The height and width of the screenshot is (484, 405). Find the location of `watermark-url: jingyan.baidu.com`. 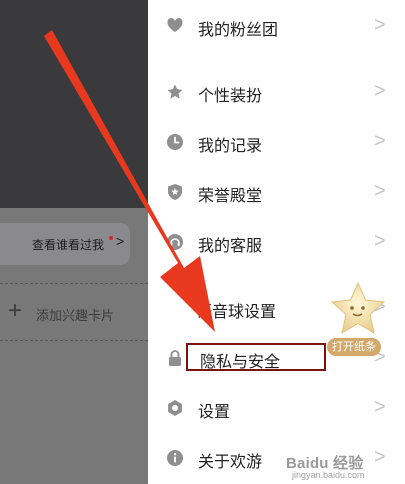

watermark-url: jingyan.baidu.com is located at coordinates (328, 475).